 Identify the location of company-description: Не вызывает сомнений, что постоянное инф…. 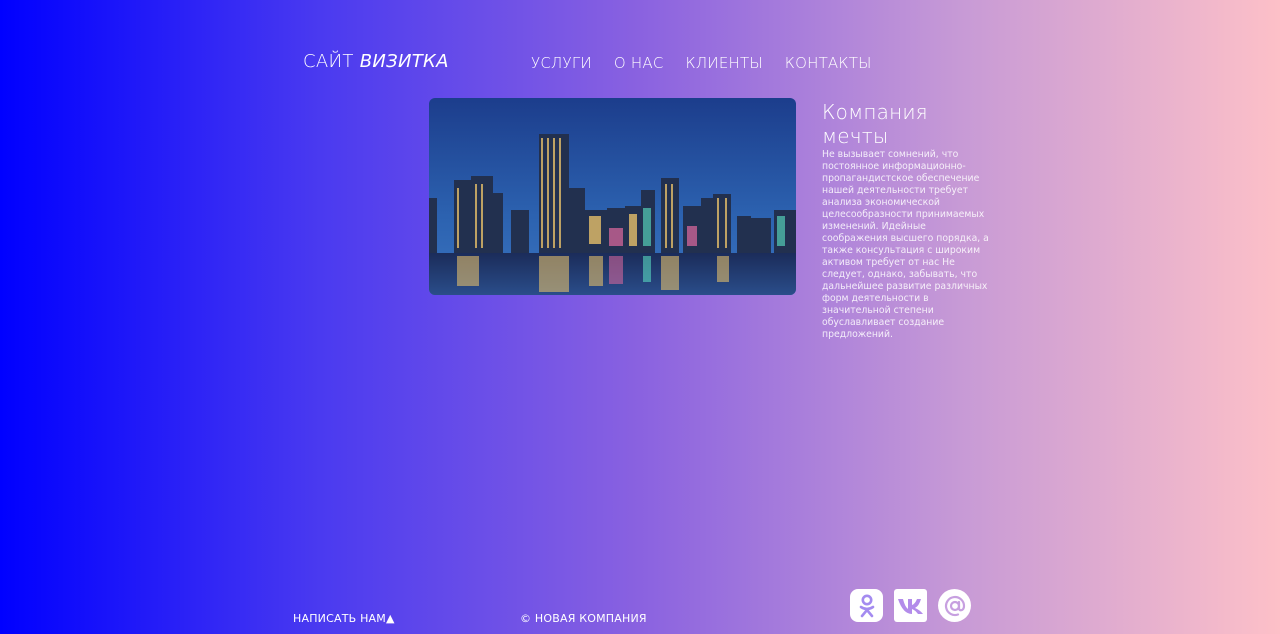
(905, 244).